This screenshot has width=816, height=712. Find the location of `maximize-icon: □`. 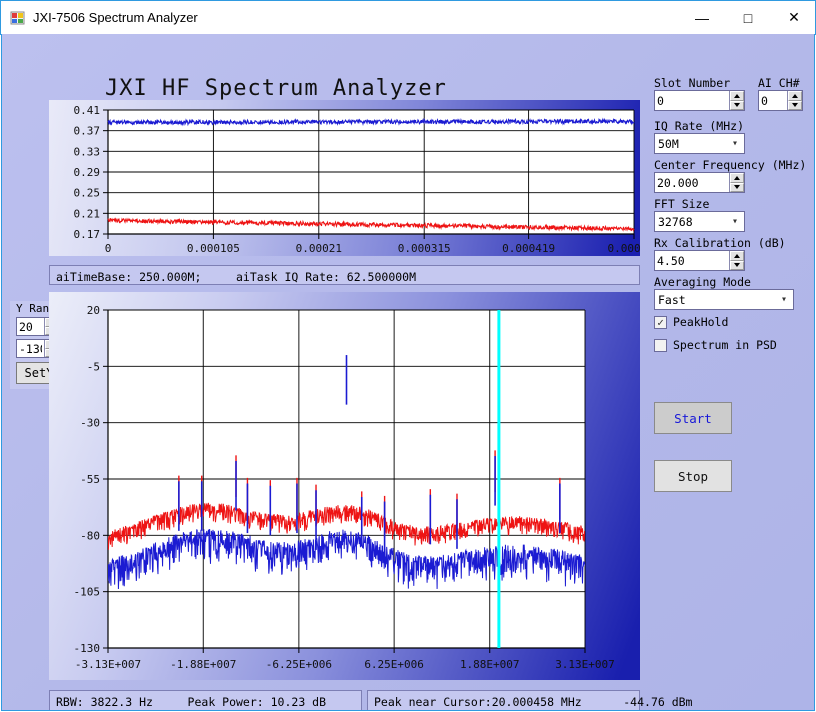

maximize-icon: □ is located at coordinates (748, 17).